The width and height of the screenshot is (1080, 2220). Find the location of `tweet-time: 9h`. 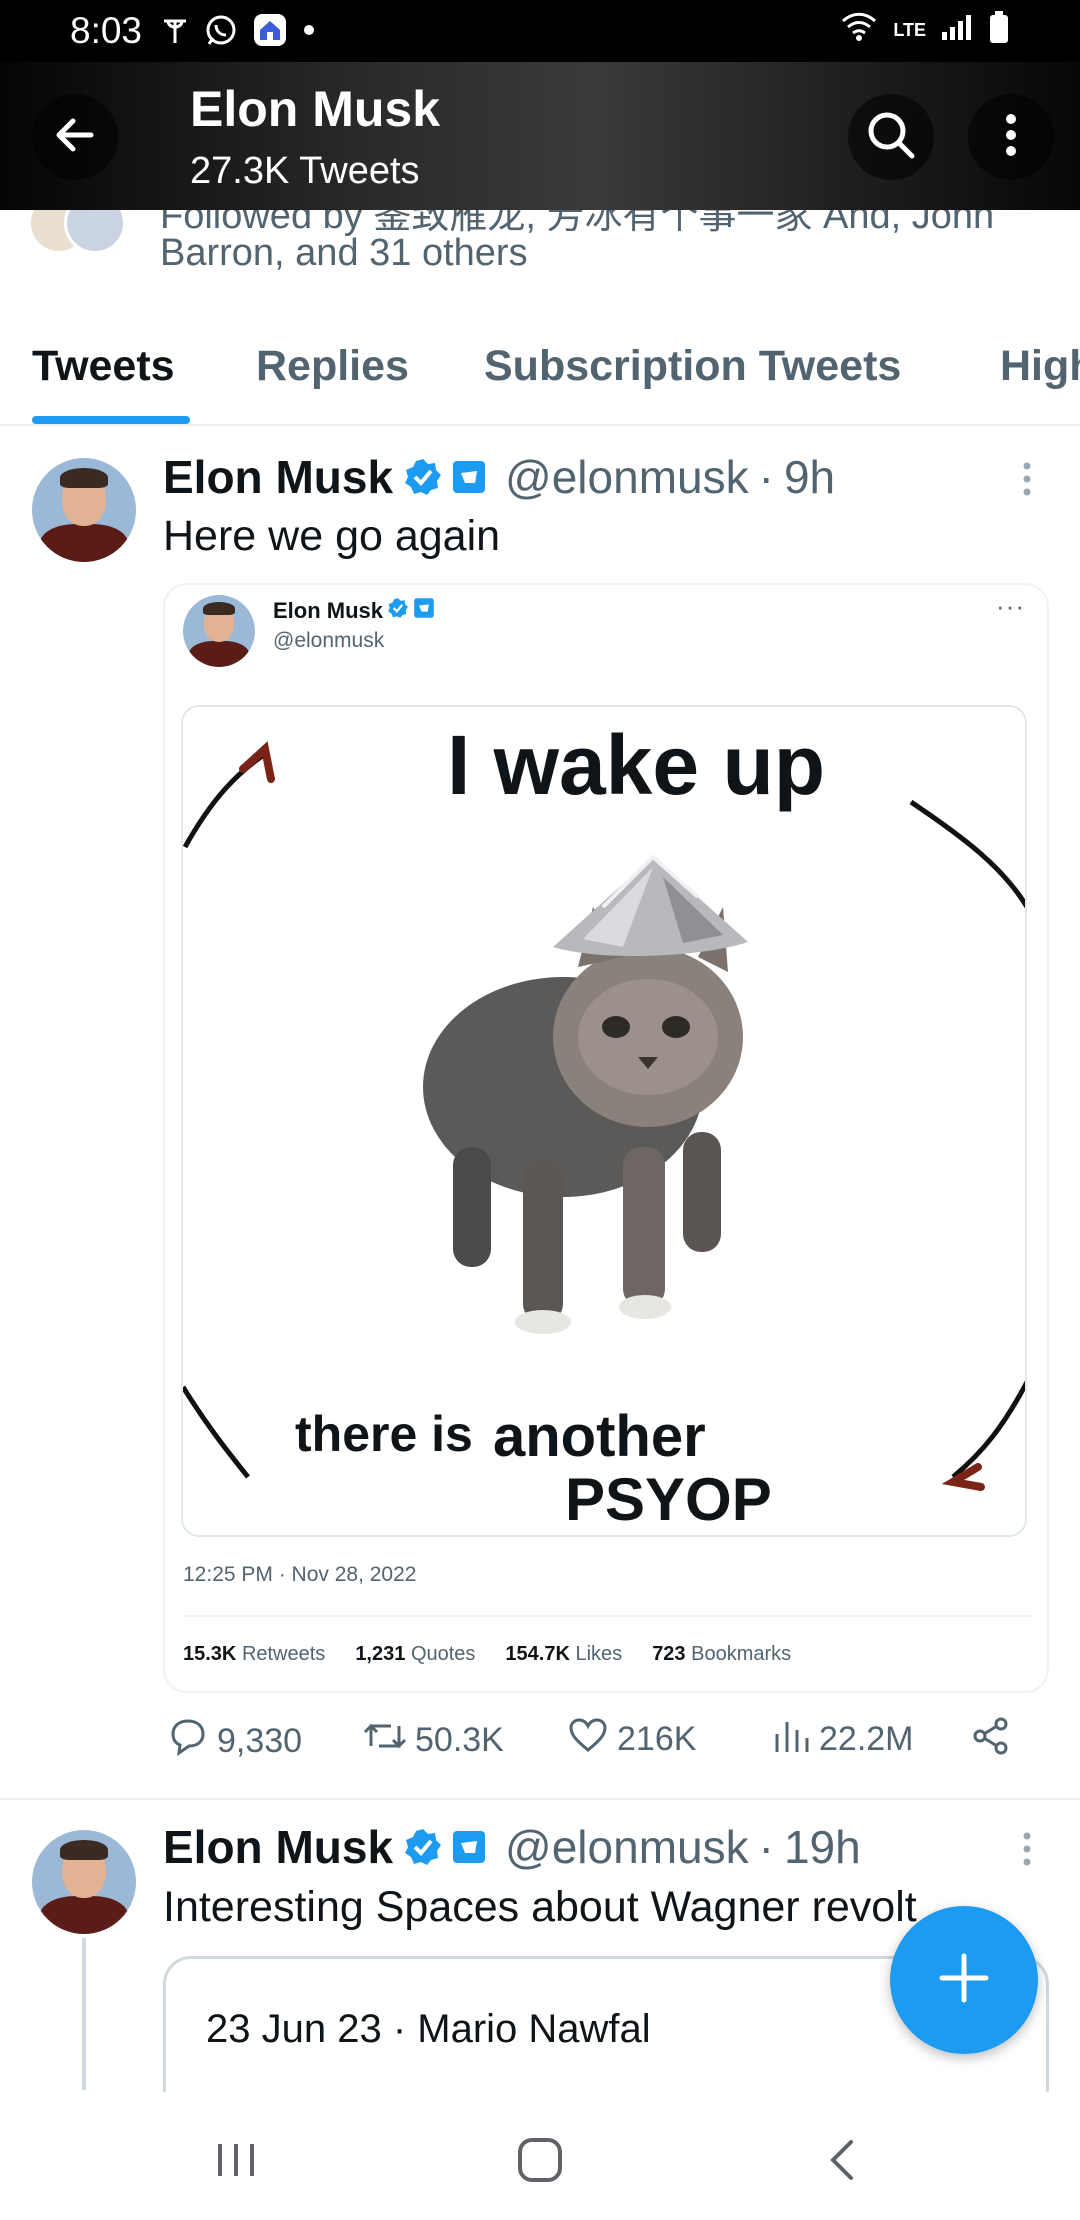

tweet-time: 9h is located at coordinates (809, 477).